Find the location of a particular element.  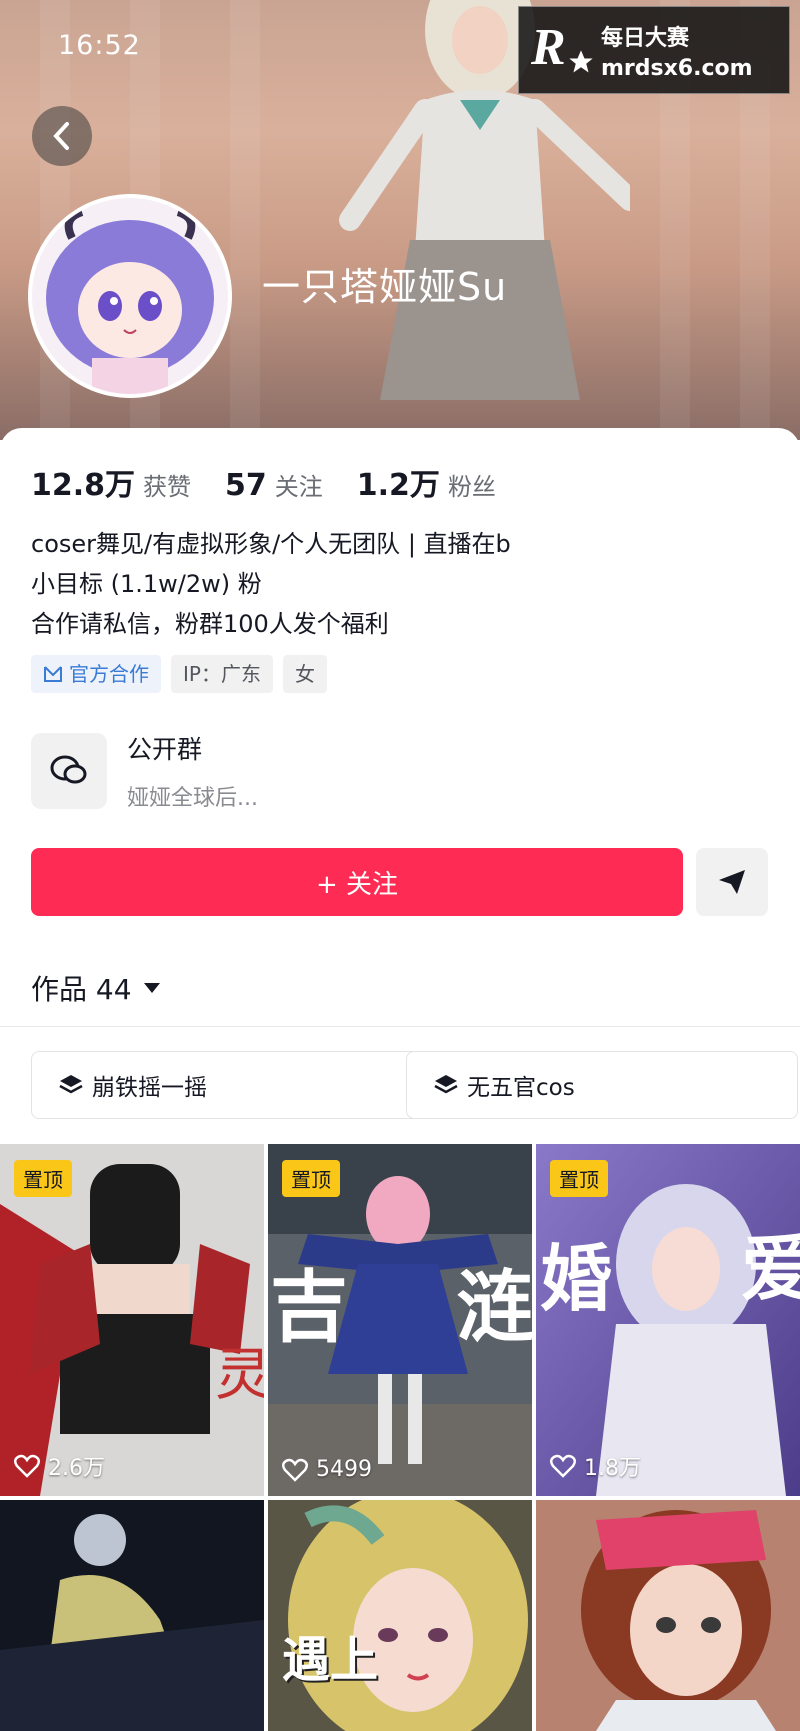

group-title: 公开群 is located at coordinates (165, 749).